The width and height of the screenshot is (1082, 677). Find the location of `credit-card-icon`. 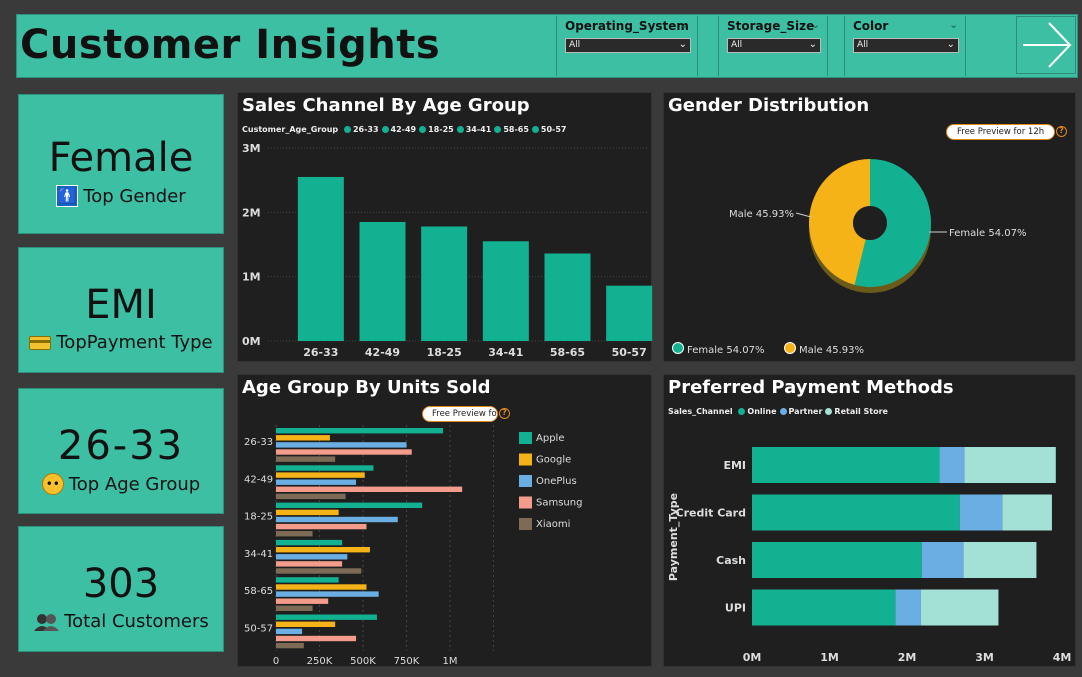

credit-card-icon is located at coordinates (40, 342).